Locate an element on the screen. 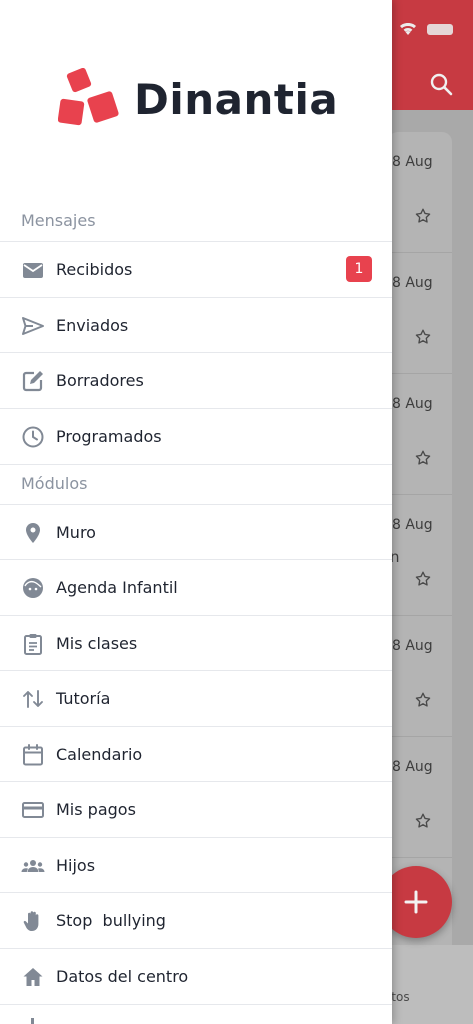  section-label-modules: Módulos is located at coordinates (54, 483).